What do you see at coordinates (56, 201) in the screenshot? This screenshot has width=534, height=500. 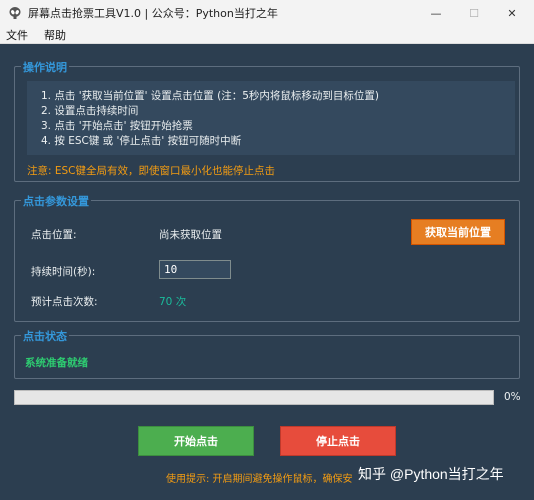 I see `params-group-title: 点击参数设置` at bounding box center [56, 201].